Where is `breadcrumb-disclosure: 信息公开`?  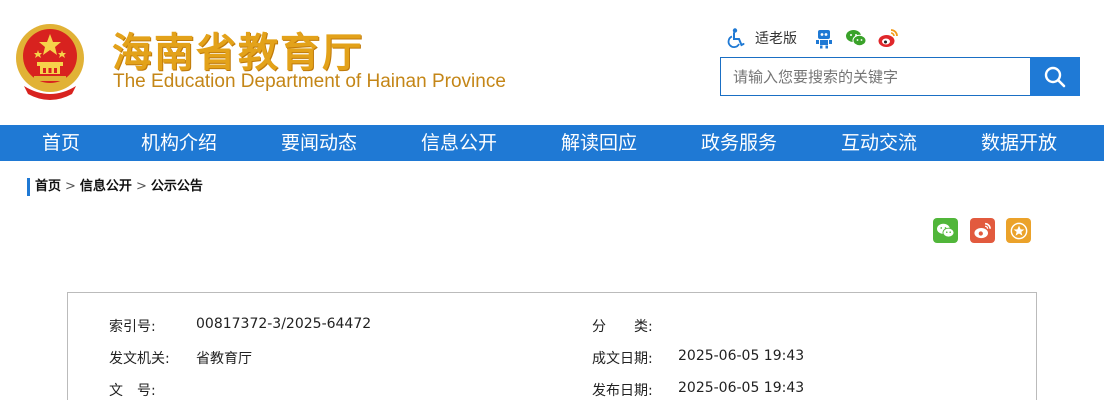 breadcrumb-disclosure: 信息公开 is located at coordinates (106, 186).